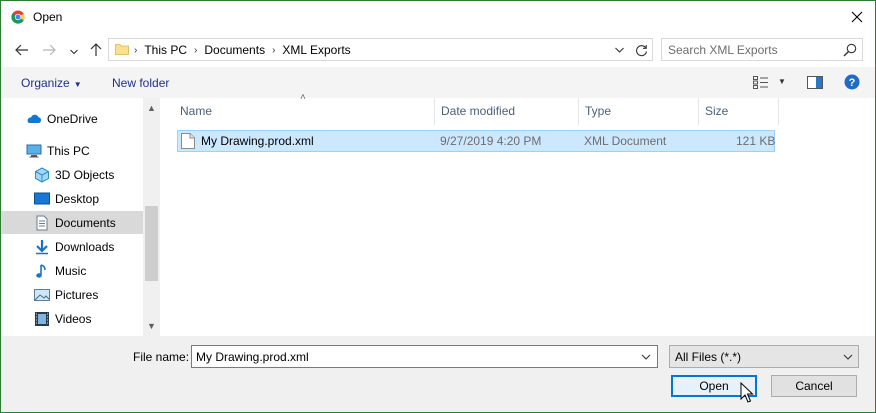 This screenshot has height=413, width=876. I want to click on file-size: 121 KB, so click(756, 141).